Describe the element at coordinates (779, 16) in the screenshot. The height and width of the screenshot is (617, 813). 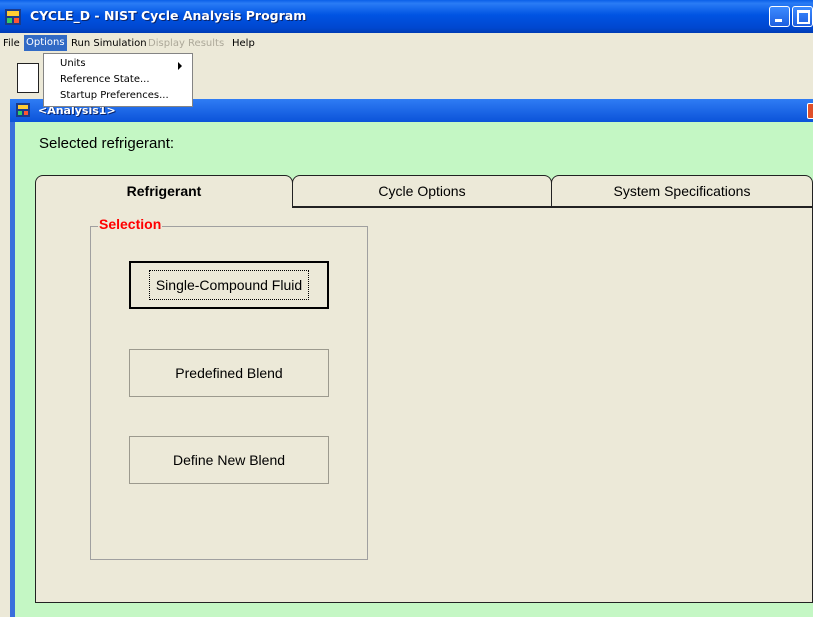
I see `minimize-icon` at that location.